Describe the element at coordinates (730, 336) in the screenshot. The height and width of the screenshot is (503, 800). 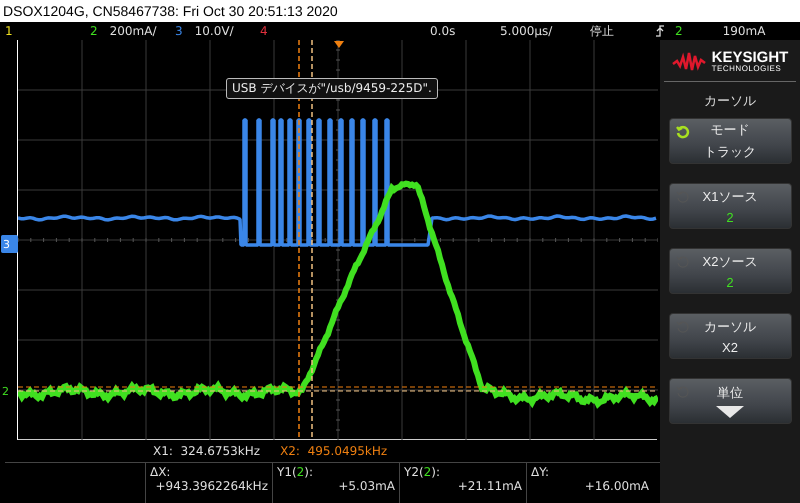
I see `softkey: カーソル X2` at that location.